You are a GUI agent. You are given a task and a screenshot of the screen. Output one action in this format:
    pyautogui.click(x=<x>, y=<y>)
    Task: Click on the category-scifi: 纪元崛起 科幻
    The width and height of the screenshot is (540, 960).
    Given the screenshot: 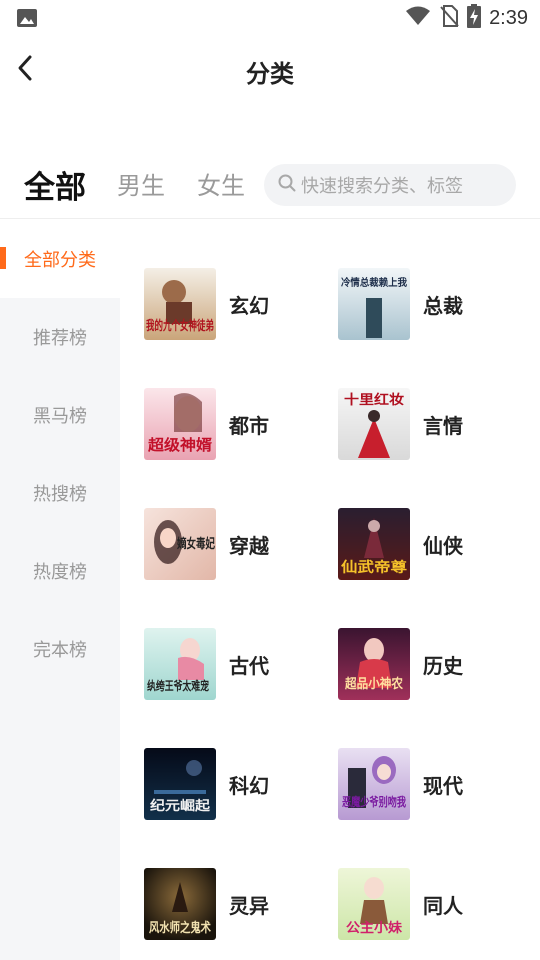 What is the action you would take?
    pyautogui.click(x=239, y=784)
    